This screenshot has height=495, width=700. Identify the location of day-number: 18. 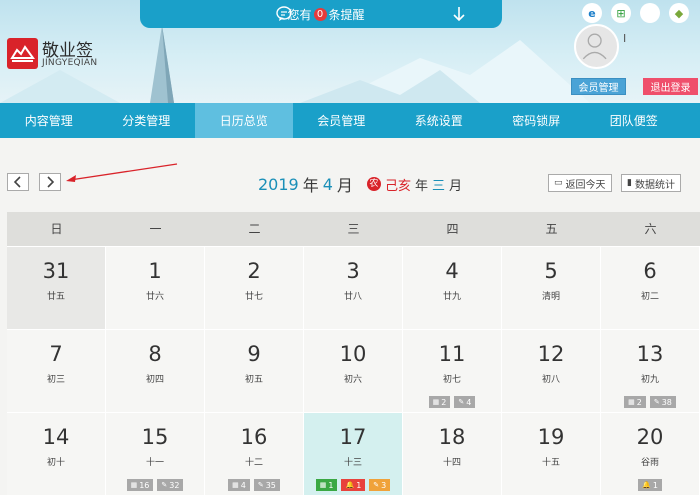
(452, 437).